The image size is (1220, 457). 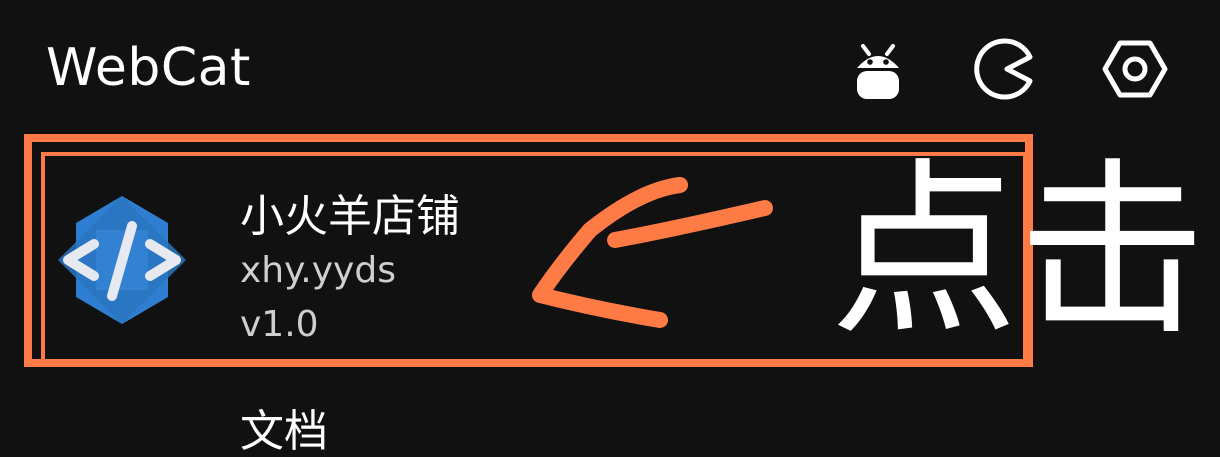 I want to click on settings-icon, so click(x=1135, y=69).